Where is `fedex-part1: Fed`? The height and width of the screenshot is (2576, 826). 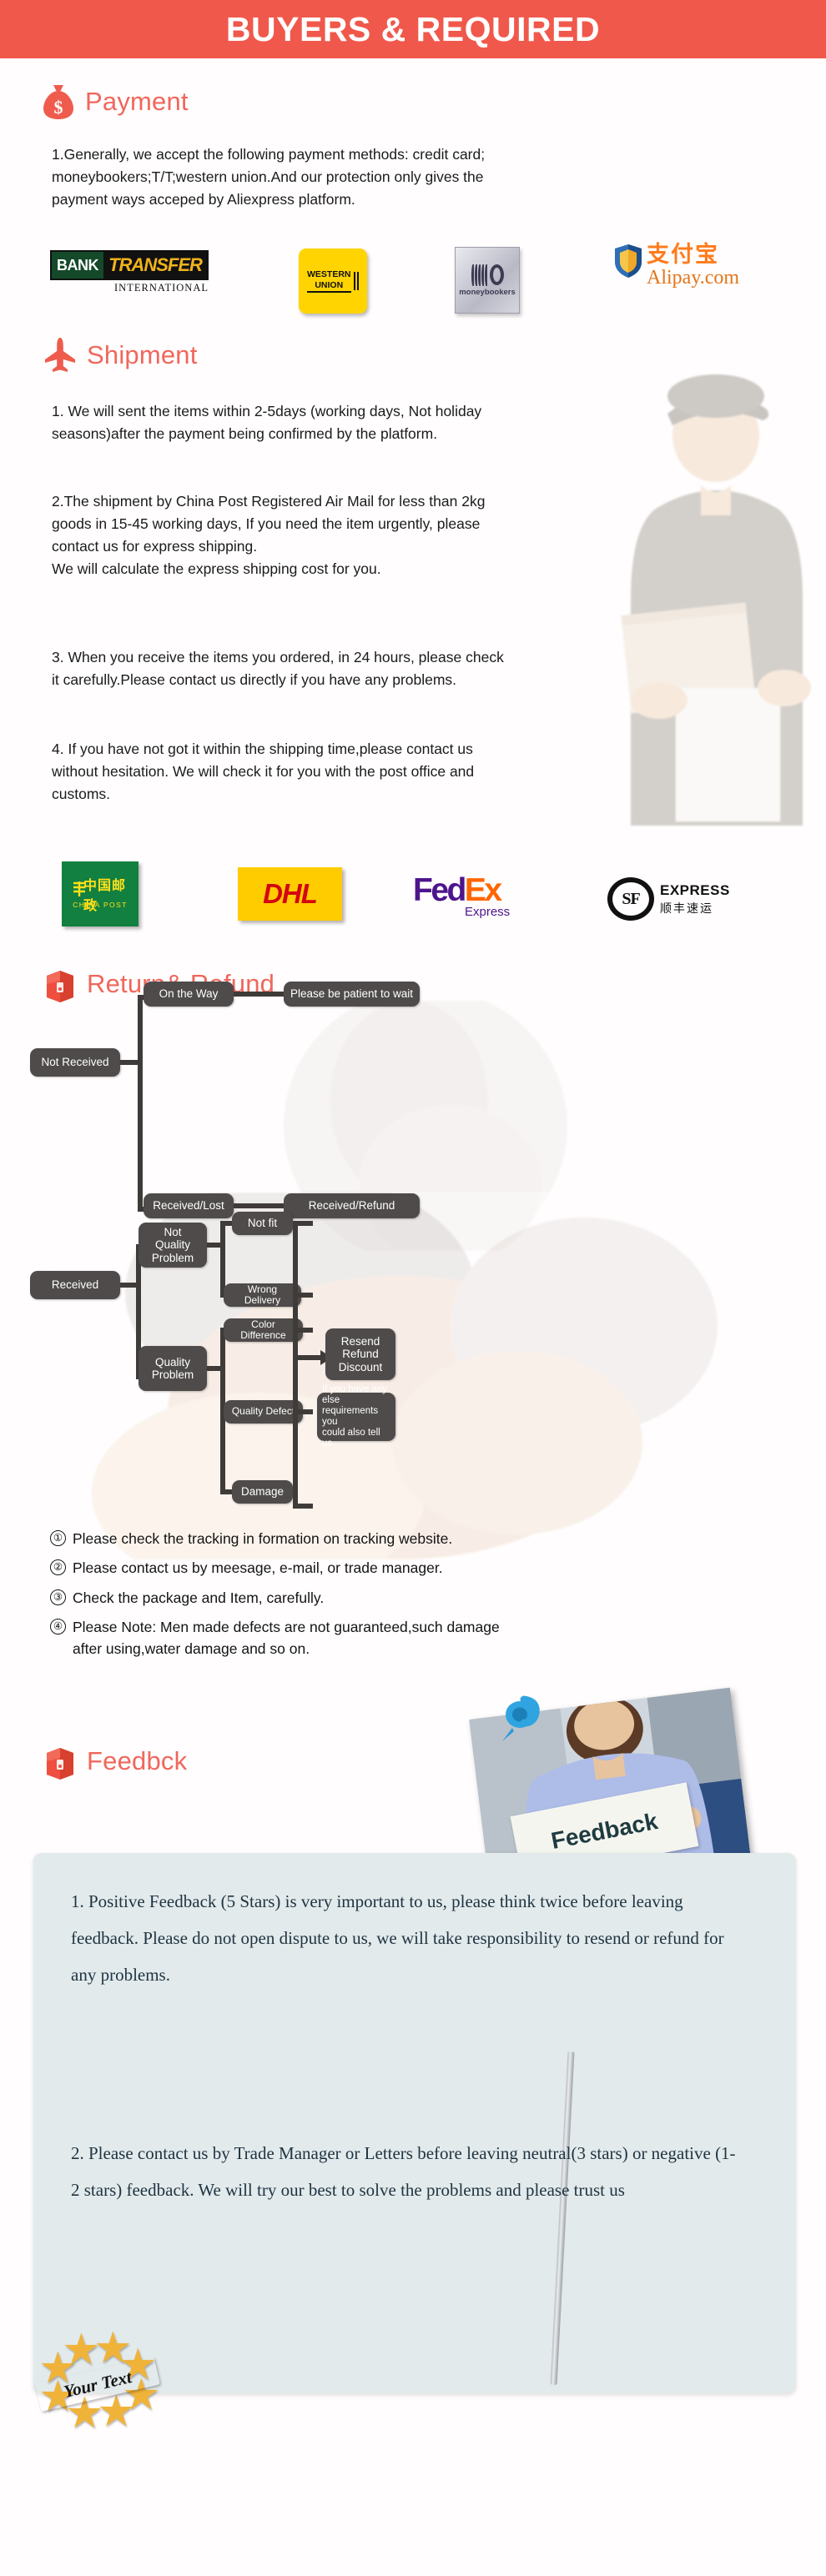 fedex-part1: Fed is located at coordinates (440, 890).